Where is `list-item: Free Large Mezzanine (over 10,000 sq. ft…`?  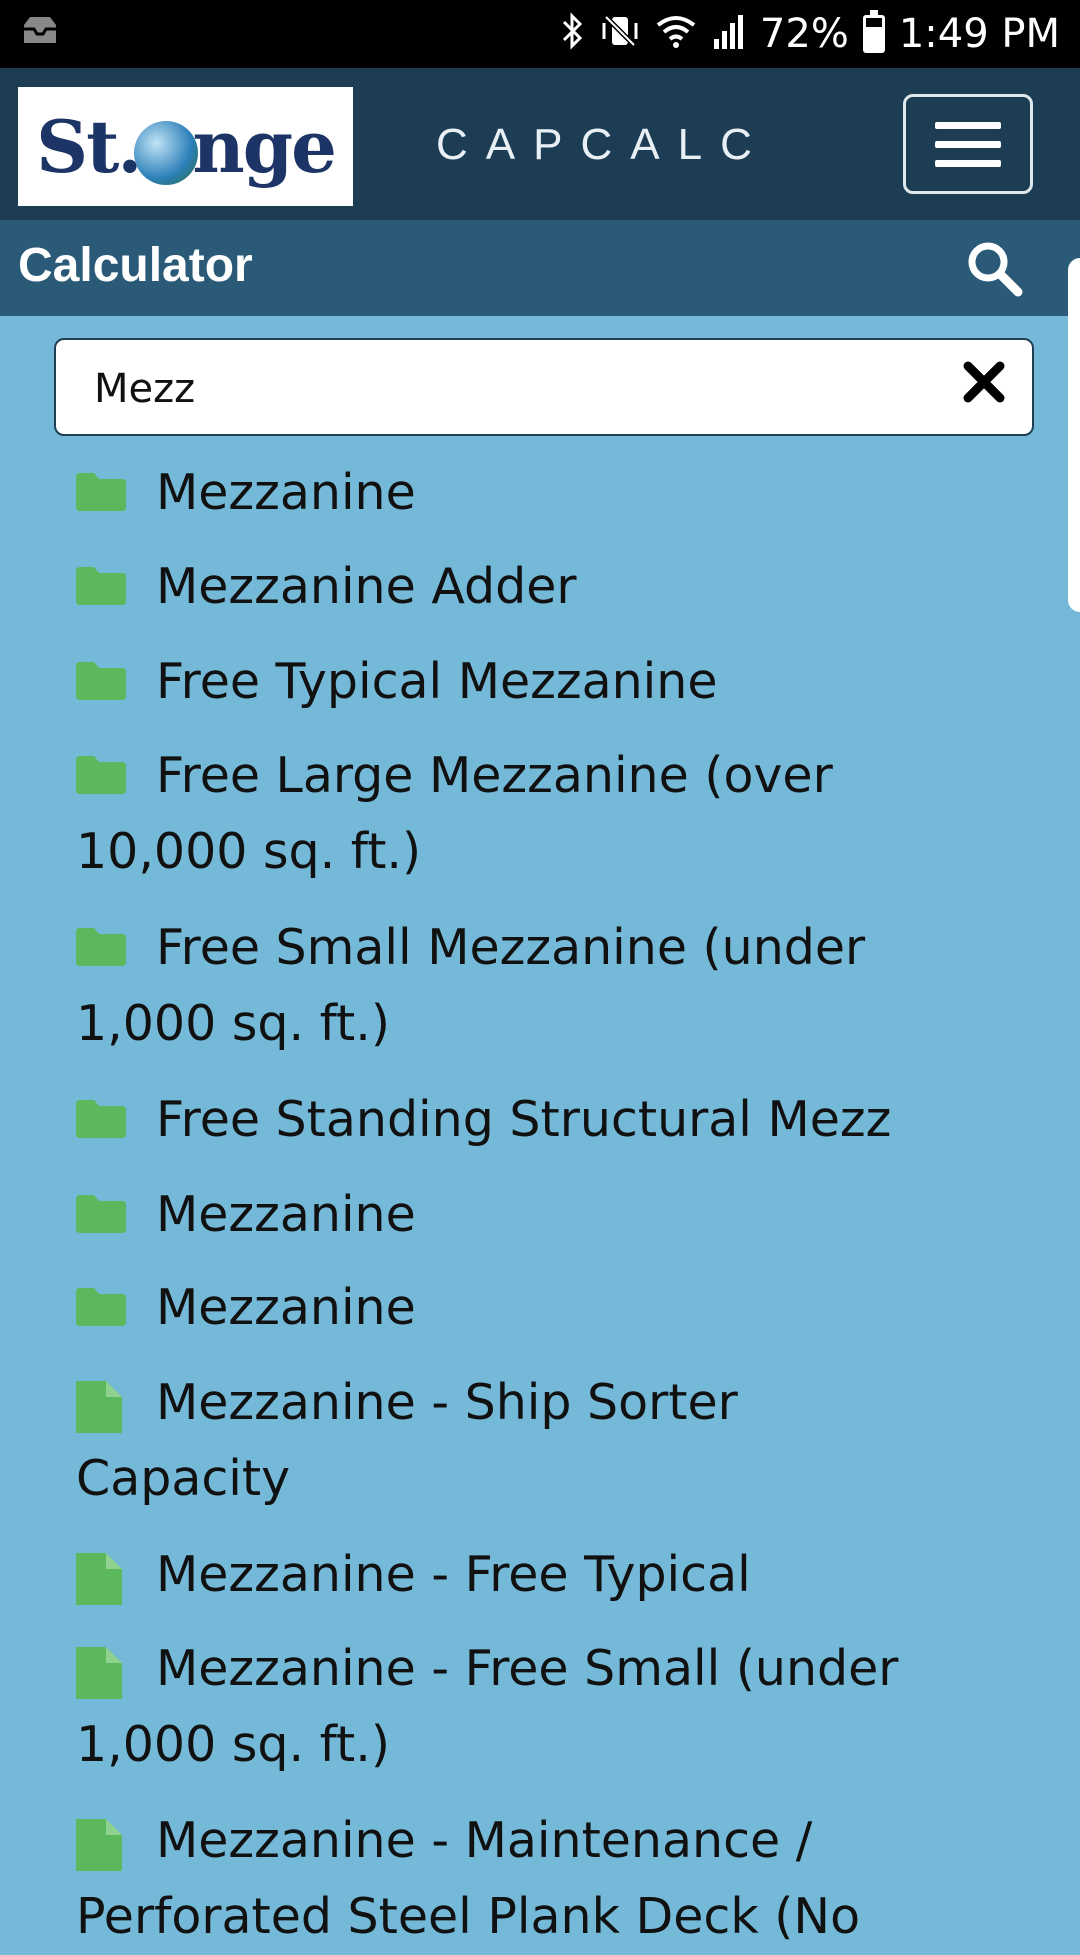 list-item: Free Large Mezzanine (over 10,000 sq. ft… is located at coordinates (496, 814).